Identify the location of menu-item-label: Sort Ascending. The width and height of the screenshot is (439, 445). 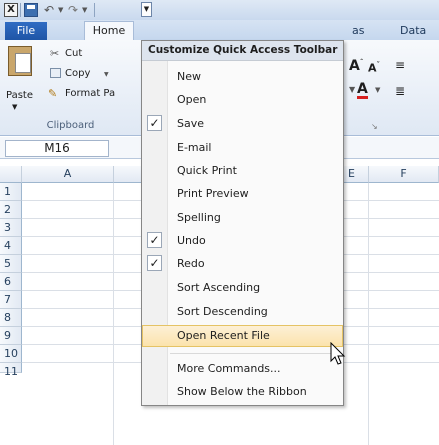
(219, 287).